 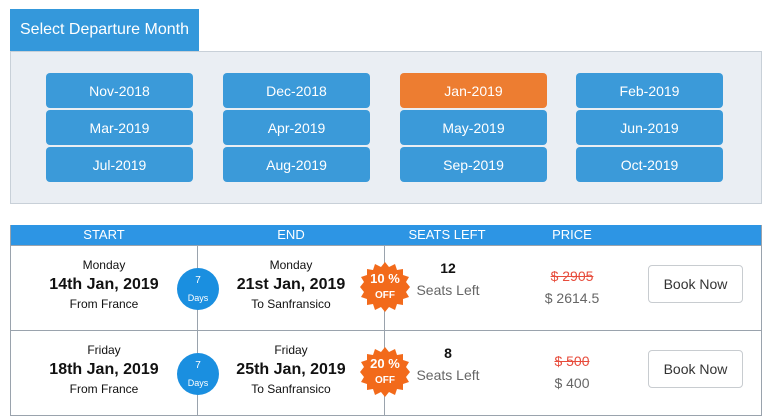 I want to click on discount-percent: 20 %, so click(x=385, y=363).